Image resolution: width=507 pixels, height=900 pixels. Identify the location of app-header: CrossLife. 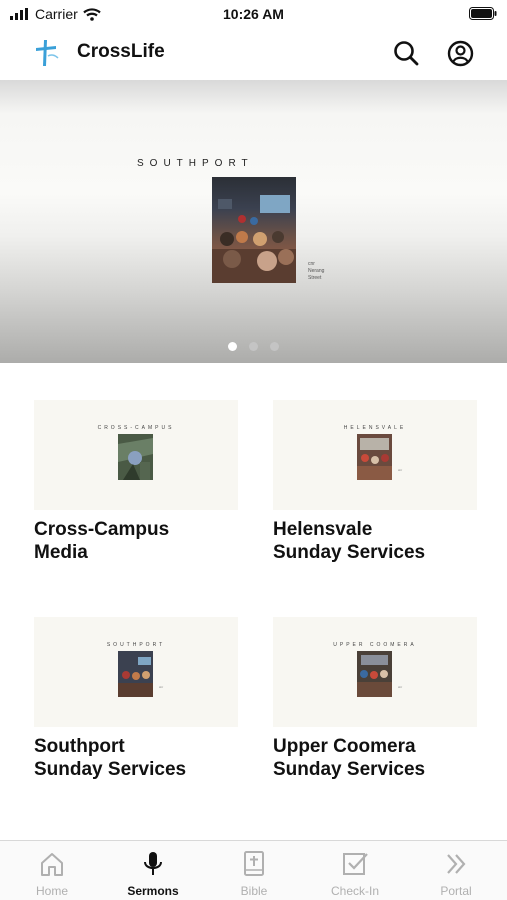
(253, 54).